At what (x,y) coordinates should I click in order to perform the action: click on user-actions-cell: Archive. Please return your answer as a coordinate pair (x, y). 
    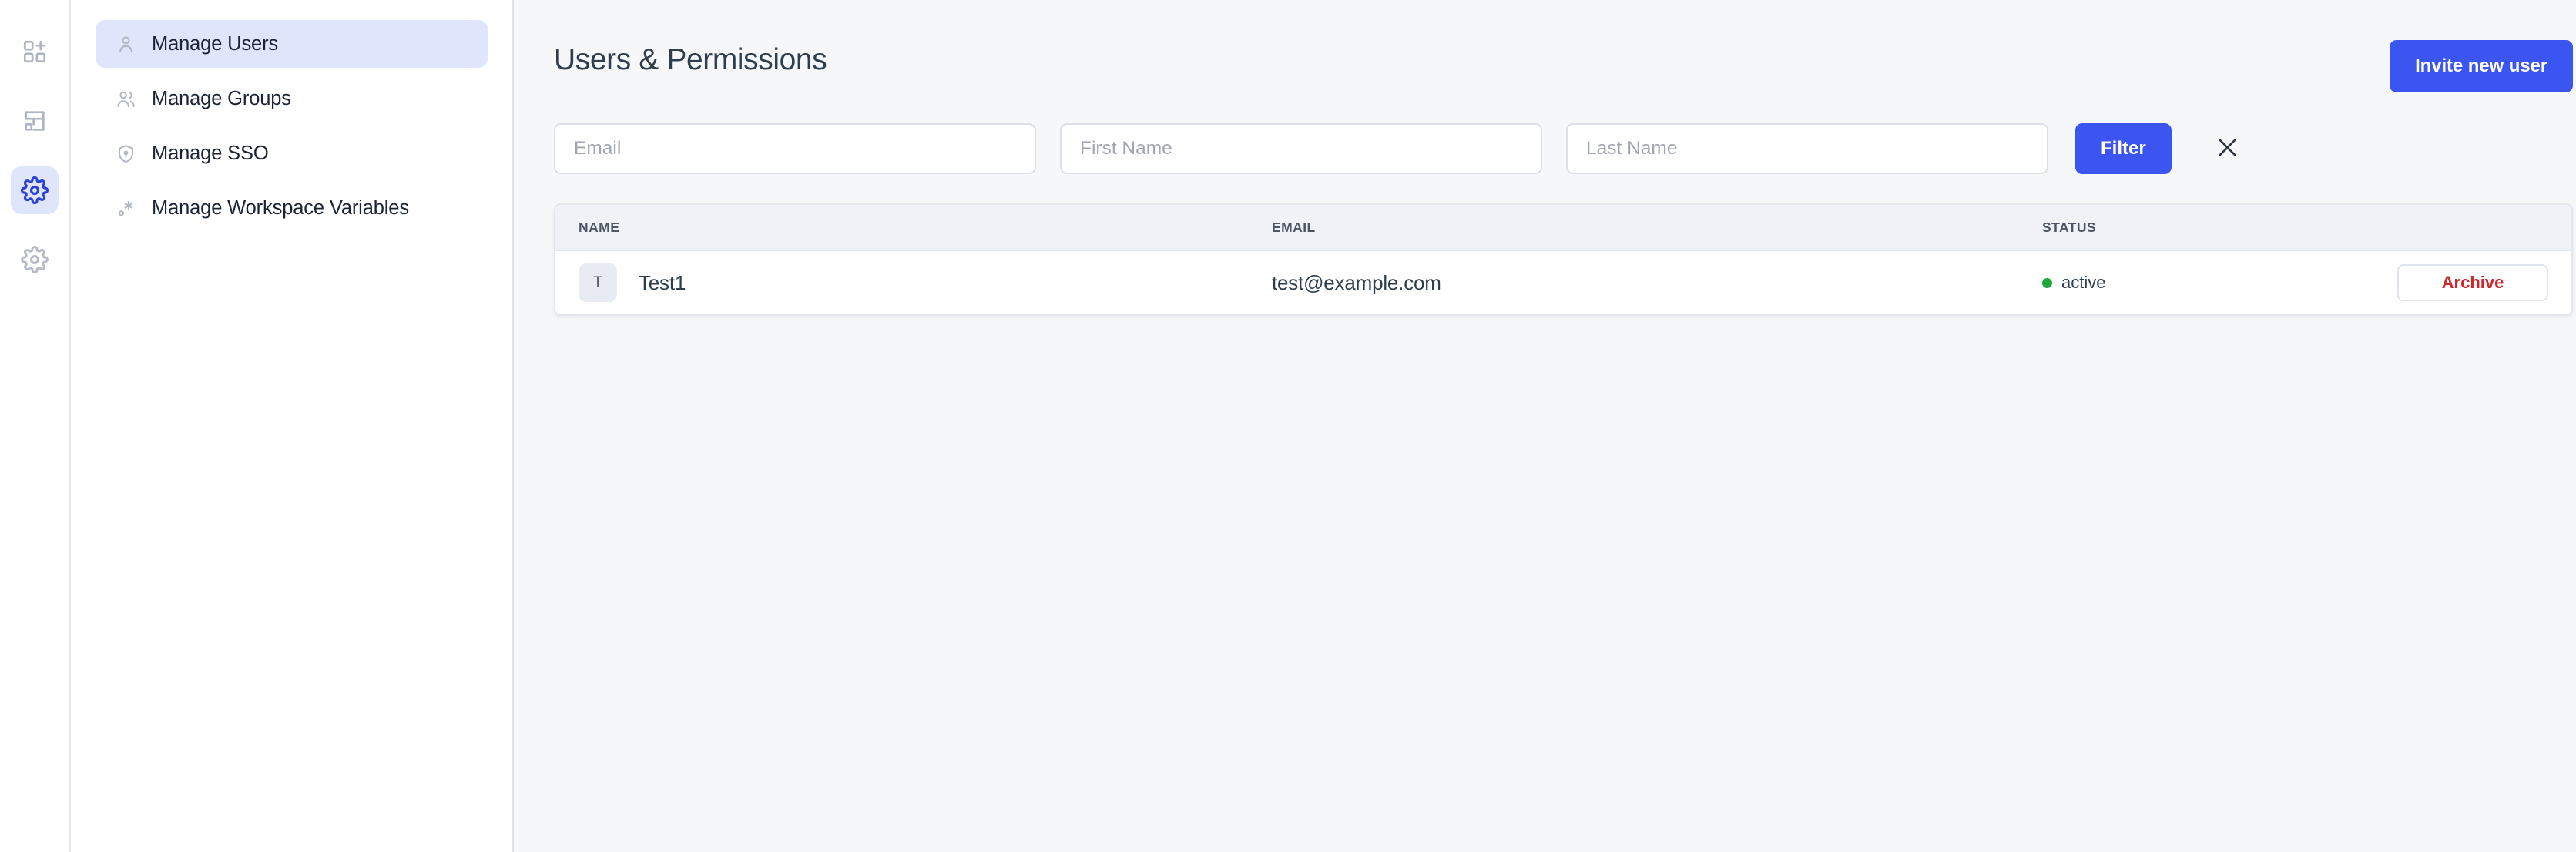
    Looking at the image, I should click on (2472, 282).